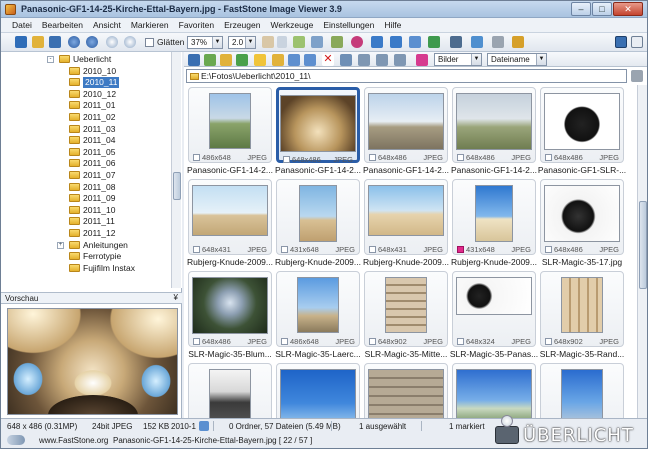 The image size is (648, 449). Describe the element at coordinates (204, 426) in the screenshot. I see `info-icon` at that location.